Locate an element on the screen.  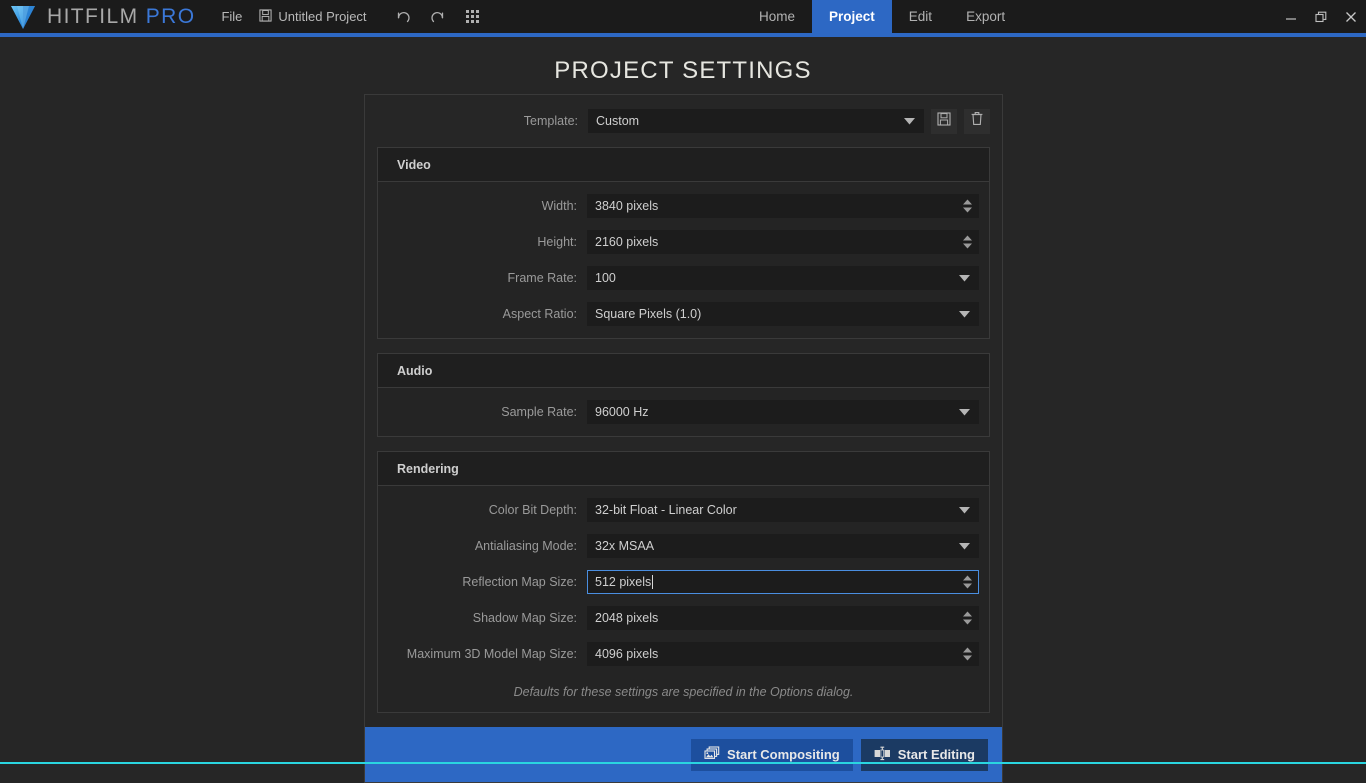
tab-home: Home is located at coordinates (777, 16).